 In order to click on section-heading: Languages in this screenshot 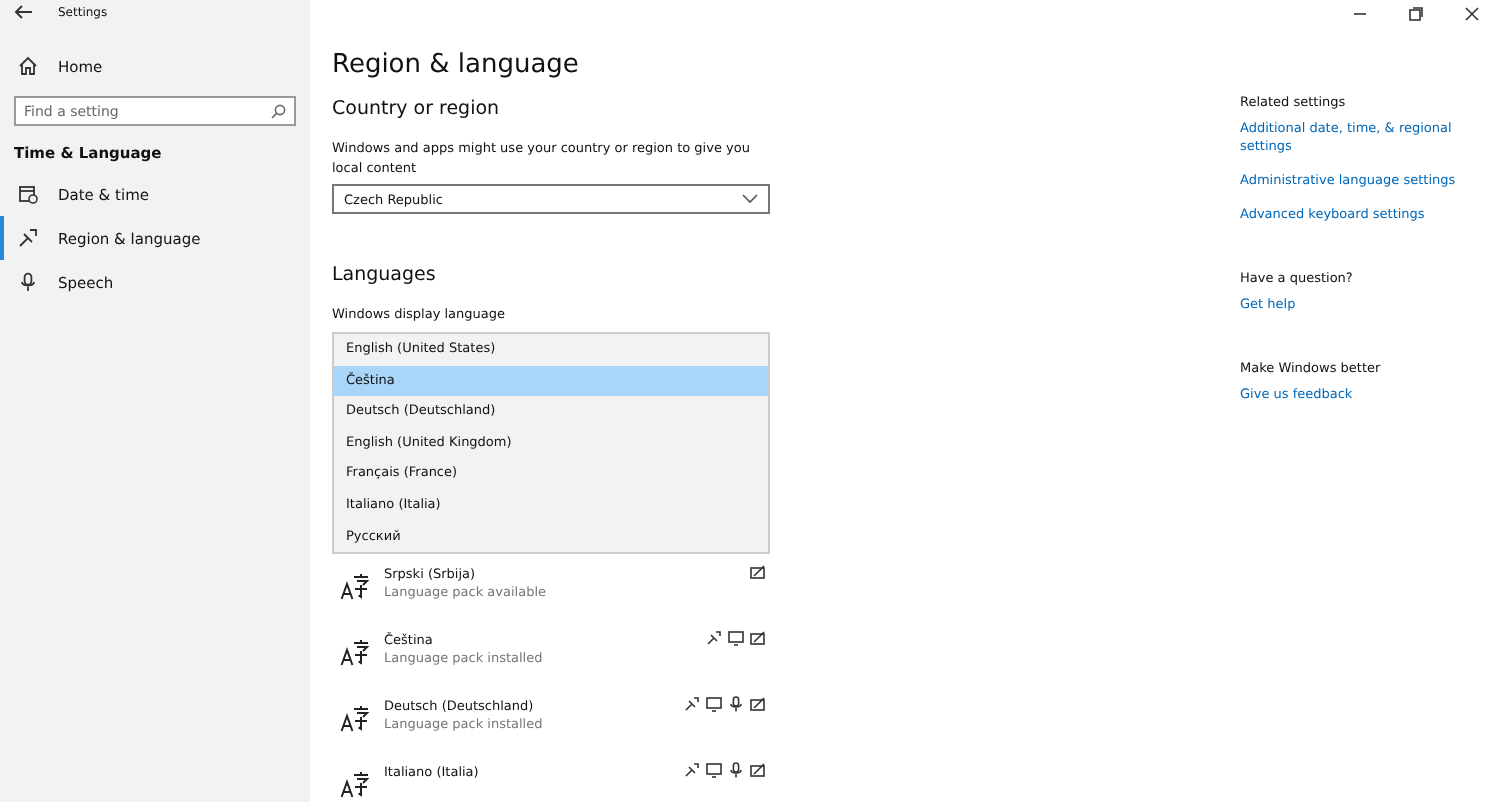, I will do `click(385, 276)`.